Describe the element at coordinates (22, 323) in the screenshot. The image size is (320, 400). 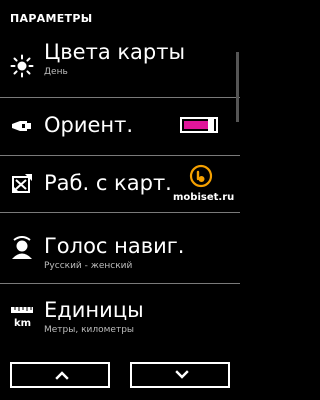
I see `svg-text: km` at that location.